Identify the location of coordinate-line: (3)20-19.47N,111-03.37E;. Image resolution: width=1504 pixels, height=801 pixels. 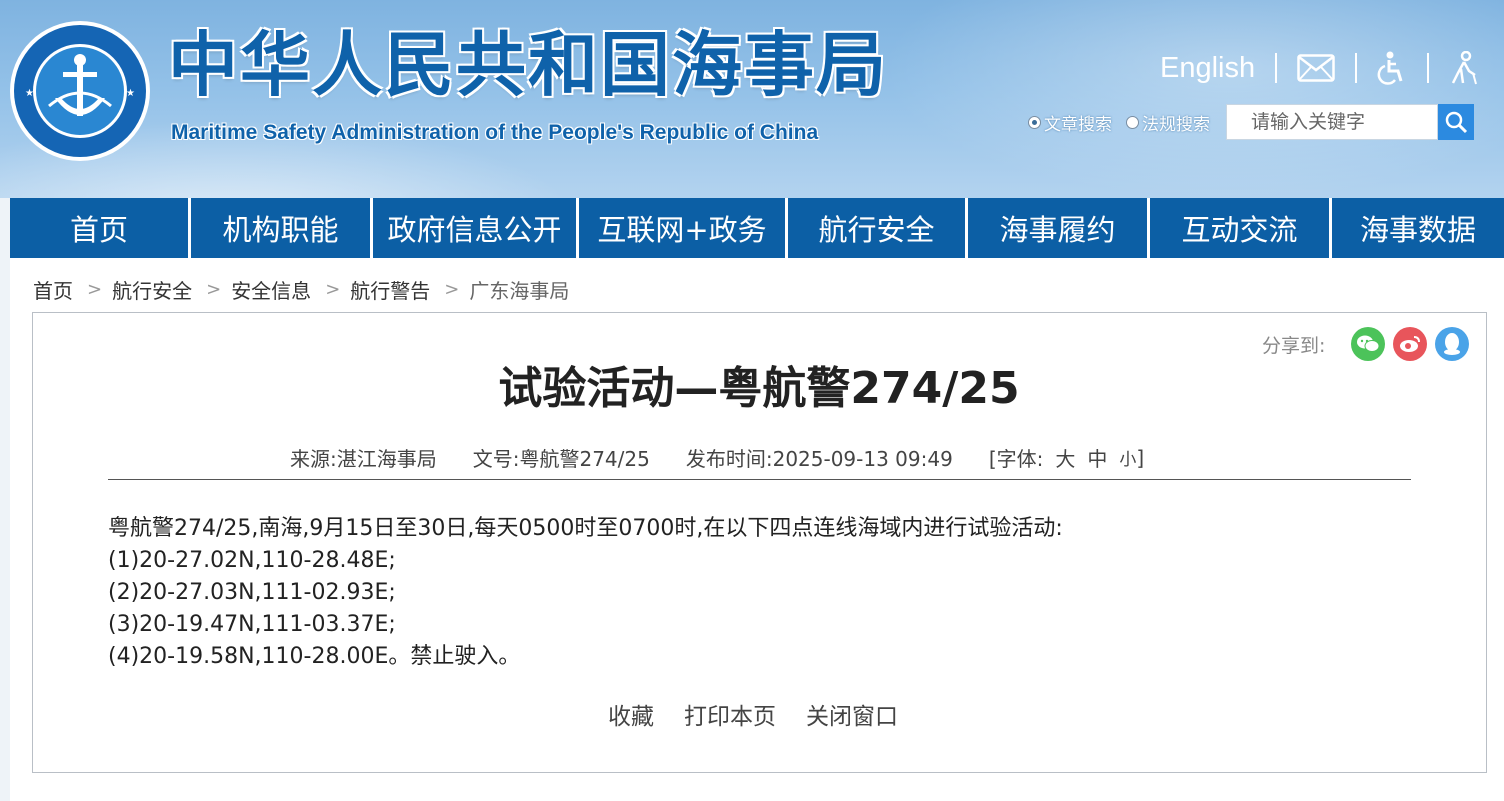
(252, 624).